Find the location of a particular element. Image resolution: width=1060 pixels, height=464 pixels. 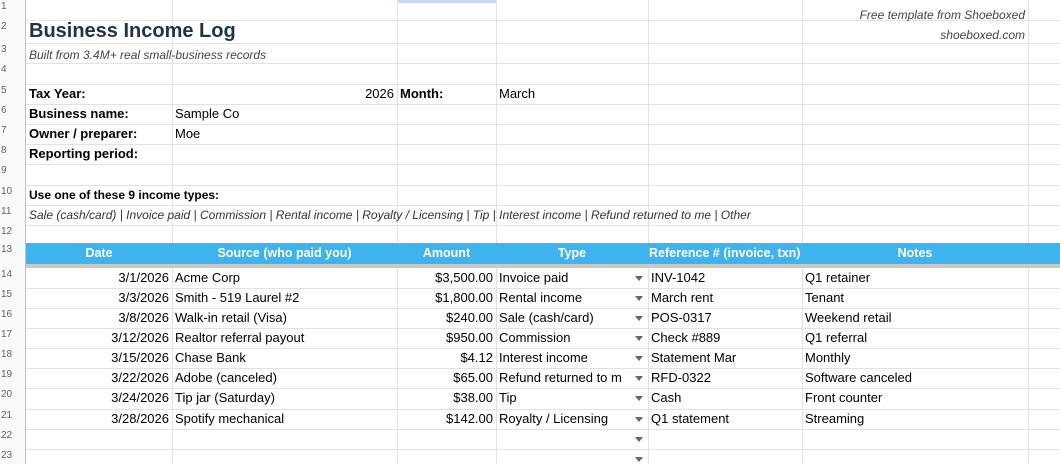

cell-reference: Cash is located at coordinates (725, 398).